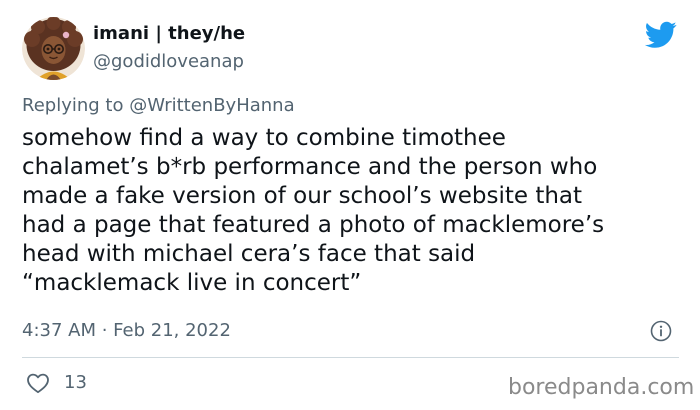 Image resolution: width=700 pixels, height=410 pixels. I want to click on reply-prefix: Replying to, so click(73, 105).